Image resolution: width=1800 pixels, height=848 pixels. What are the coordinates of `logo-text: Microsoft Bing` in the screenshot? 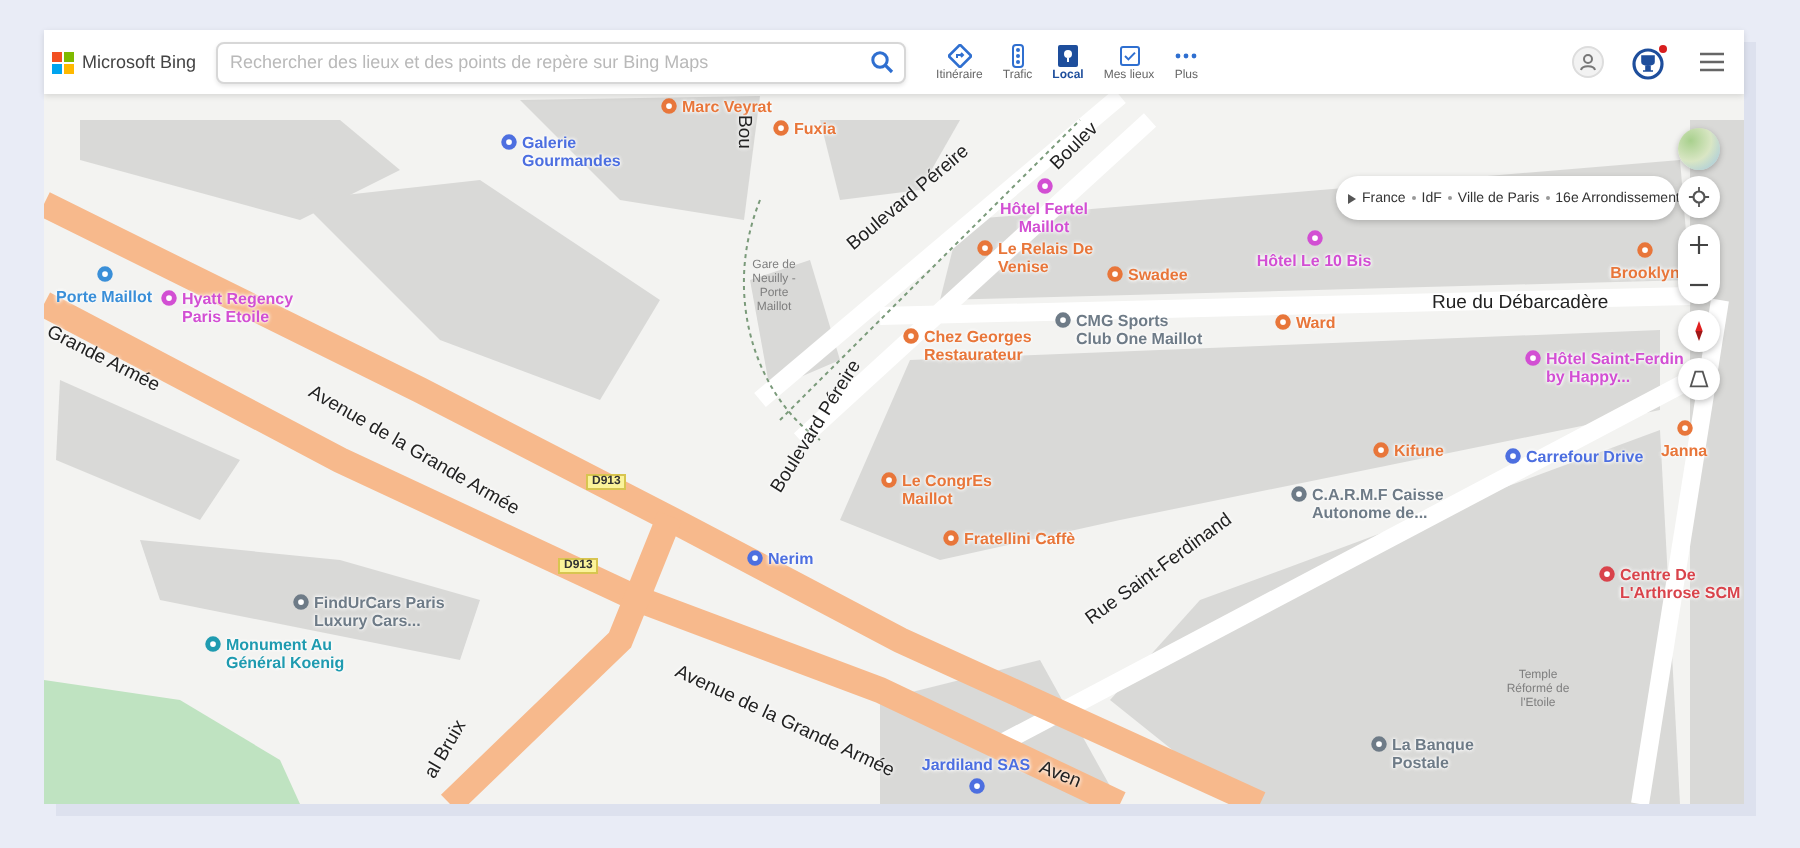 It's located at (139, 62).